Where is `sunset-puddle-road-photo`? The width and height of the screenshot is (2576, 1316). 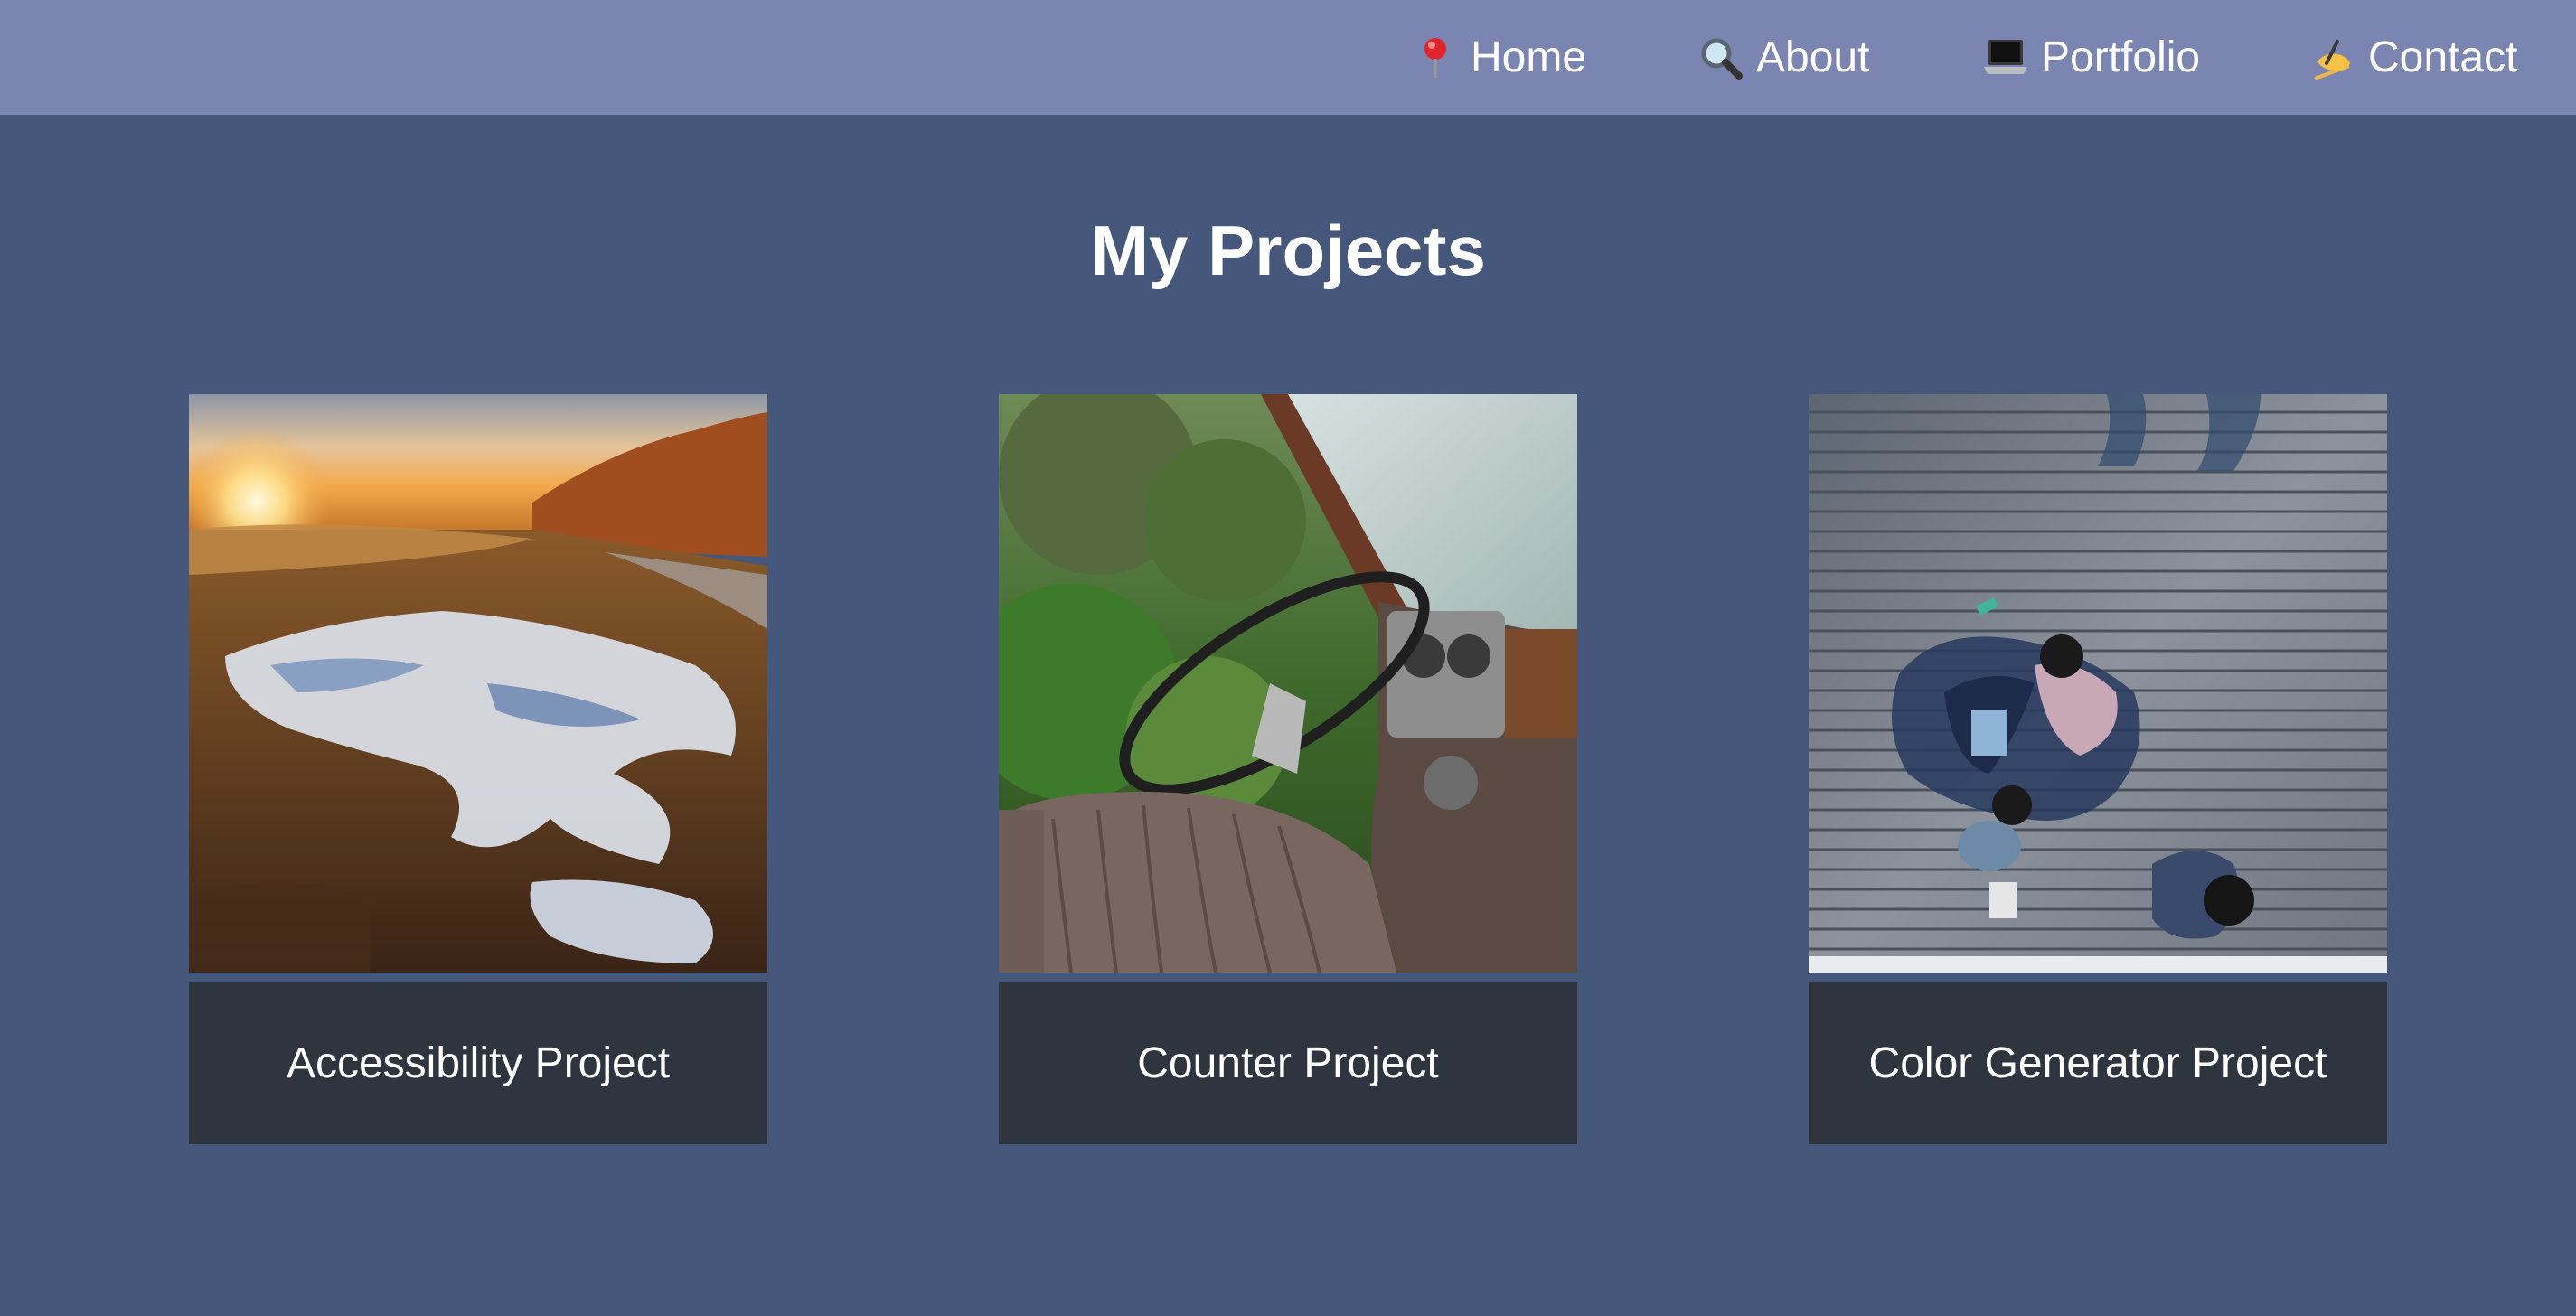
sunset-puddle-road-photo is located at coordinates (478, 684).